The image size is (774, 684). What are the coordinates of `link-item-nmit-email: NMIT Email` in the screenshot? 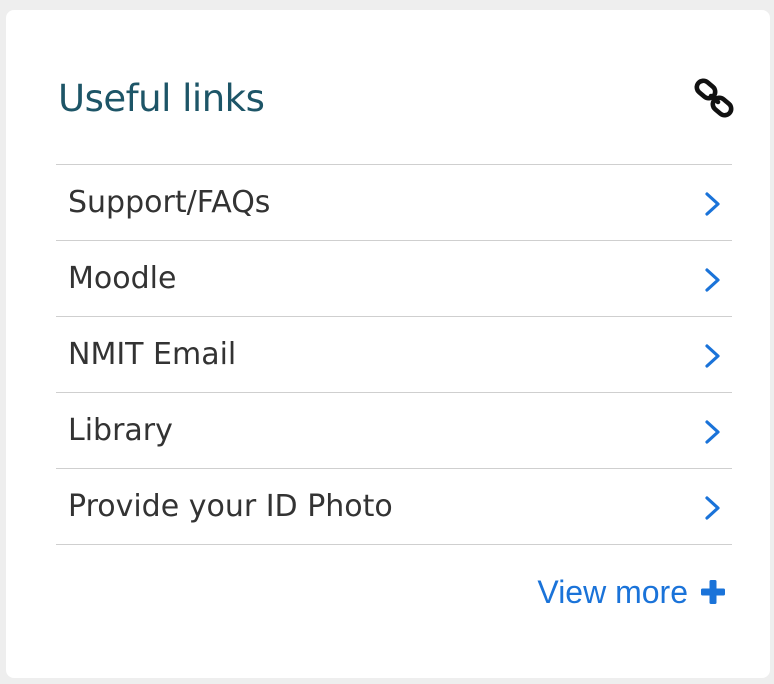 It's located at (394, 355).